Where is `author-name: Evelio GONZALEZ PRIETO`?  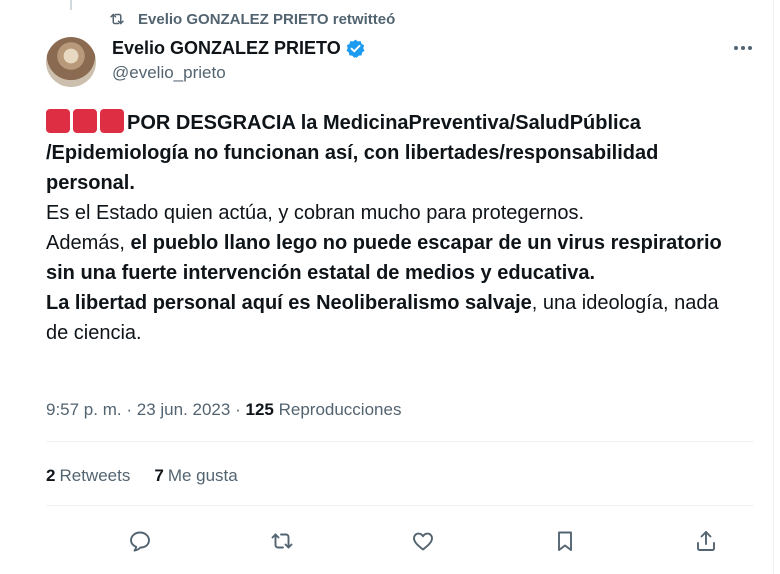
author-name: Evelio GONZALEZ PRIETO is located at coordinates (226, 48).